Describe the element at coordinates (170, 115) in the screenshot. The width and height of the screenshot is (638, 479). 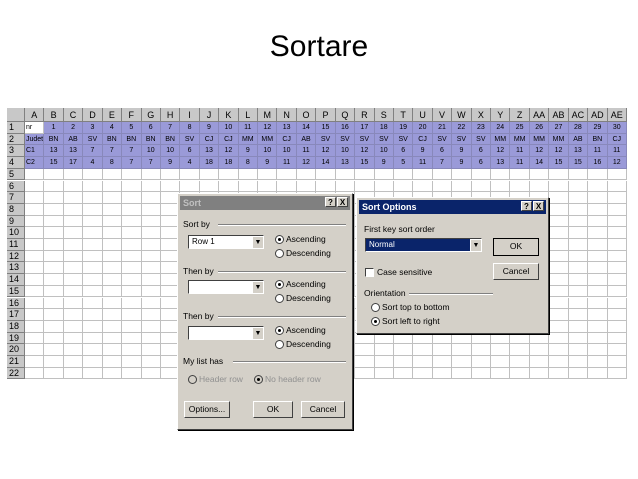
I see `column-header: H` at that location.